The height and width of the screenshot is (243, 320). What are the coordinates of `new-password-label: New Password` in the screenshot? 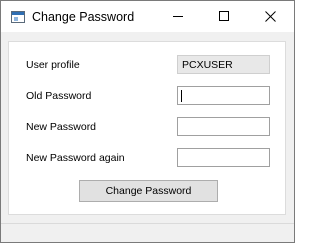 It's located at (61, 127).